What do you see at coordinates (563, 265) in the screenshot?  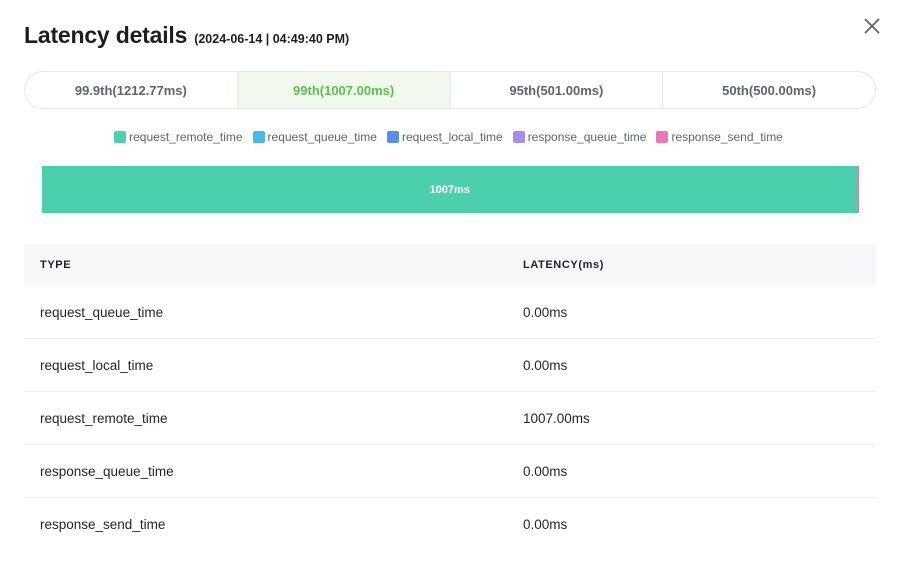 I see `column-header-latency: LATENCY(ms)` at bounding box center [563, 265].